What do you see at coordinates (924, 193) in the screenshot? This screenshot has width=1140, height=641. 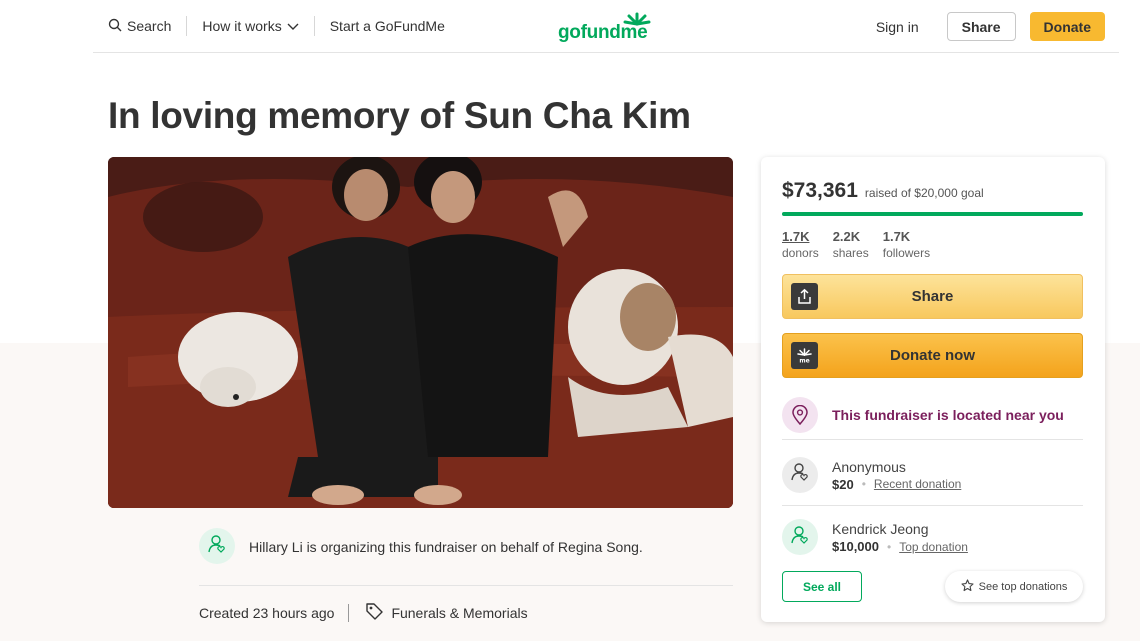 I see `goal-text: raised of $20,000 goal` at bounding box center [924, 193].